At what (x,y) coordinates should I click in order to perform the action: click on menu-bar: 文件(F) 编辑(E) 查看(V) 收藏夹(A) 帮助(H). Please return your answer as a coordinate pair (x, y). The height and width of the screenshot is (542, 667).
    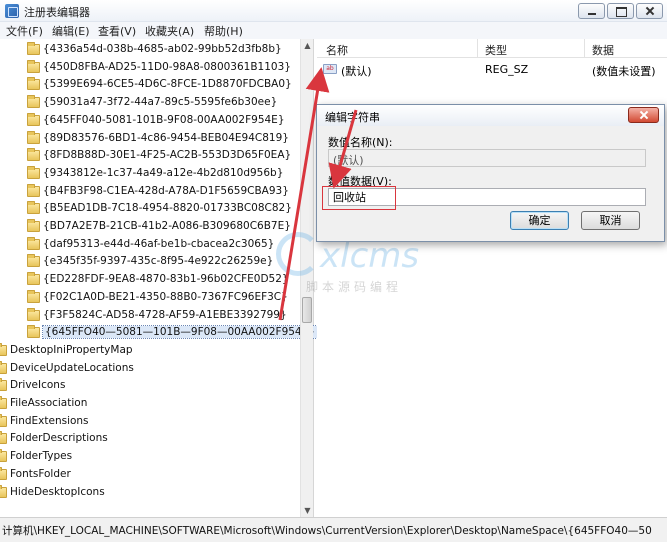
    Looking at the image, I should click on (333, 30).